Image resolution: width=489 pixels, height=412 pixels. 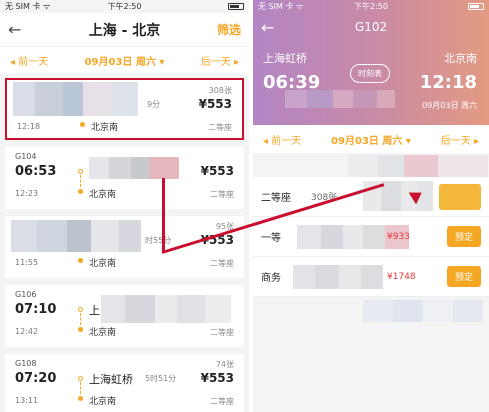 I want to click on departure-time: 07:20, so click(x=36, y=378).